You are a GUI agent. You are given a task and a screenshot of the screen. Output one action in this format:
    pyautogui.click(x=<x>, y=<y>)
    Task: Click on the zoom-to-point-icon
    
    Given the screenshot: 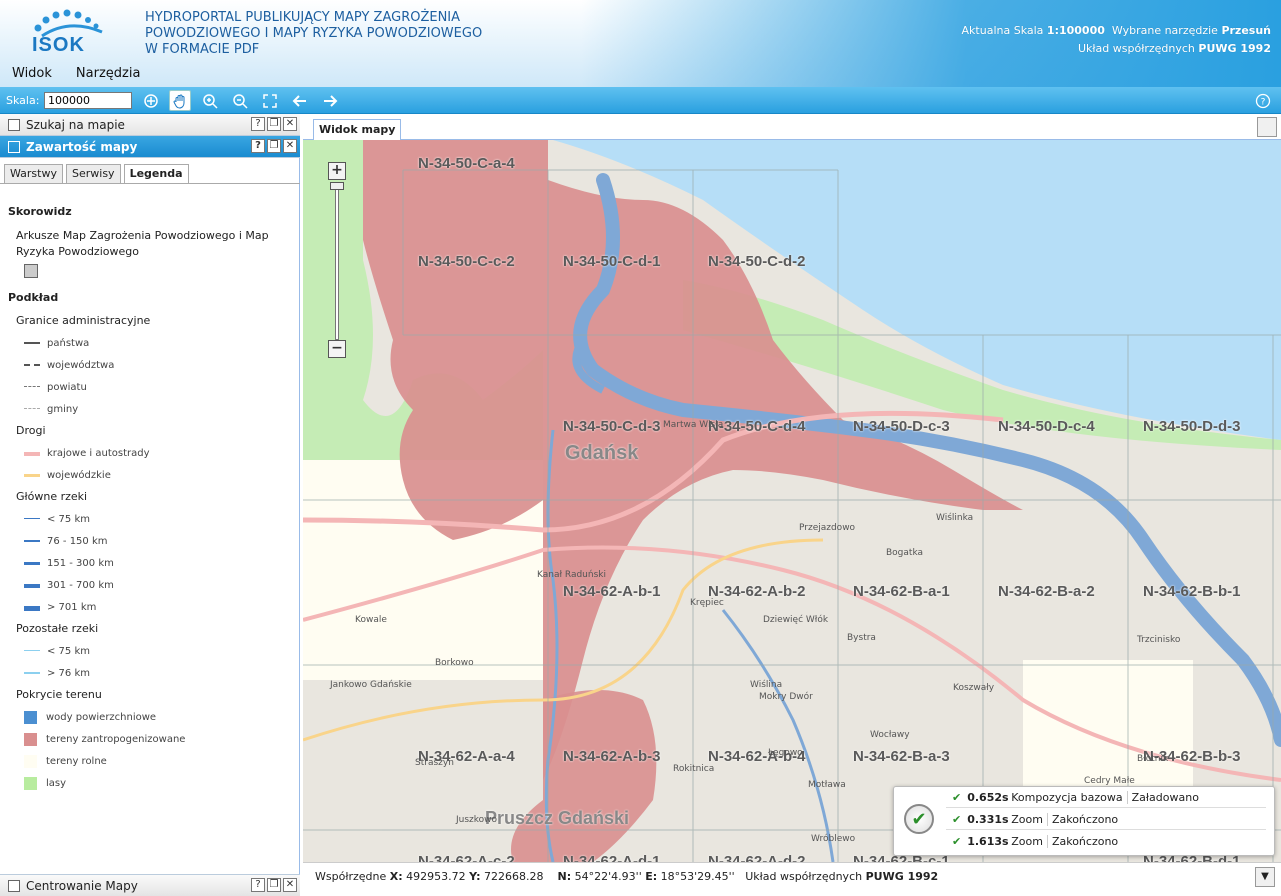 What is the action you would take?
    pyautogui.click(x=151, y=100)
    